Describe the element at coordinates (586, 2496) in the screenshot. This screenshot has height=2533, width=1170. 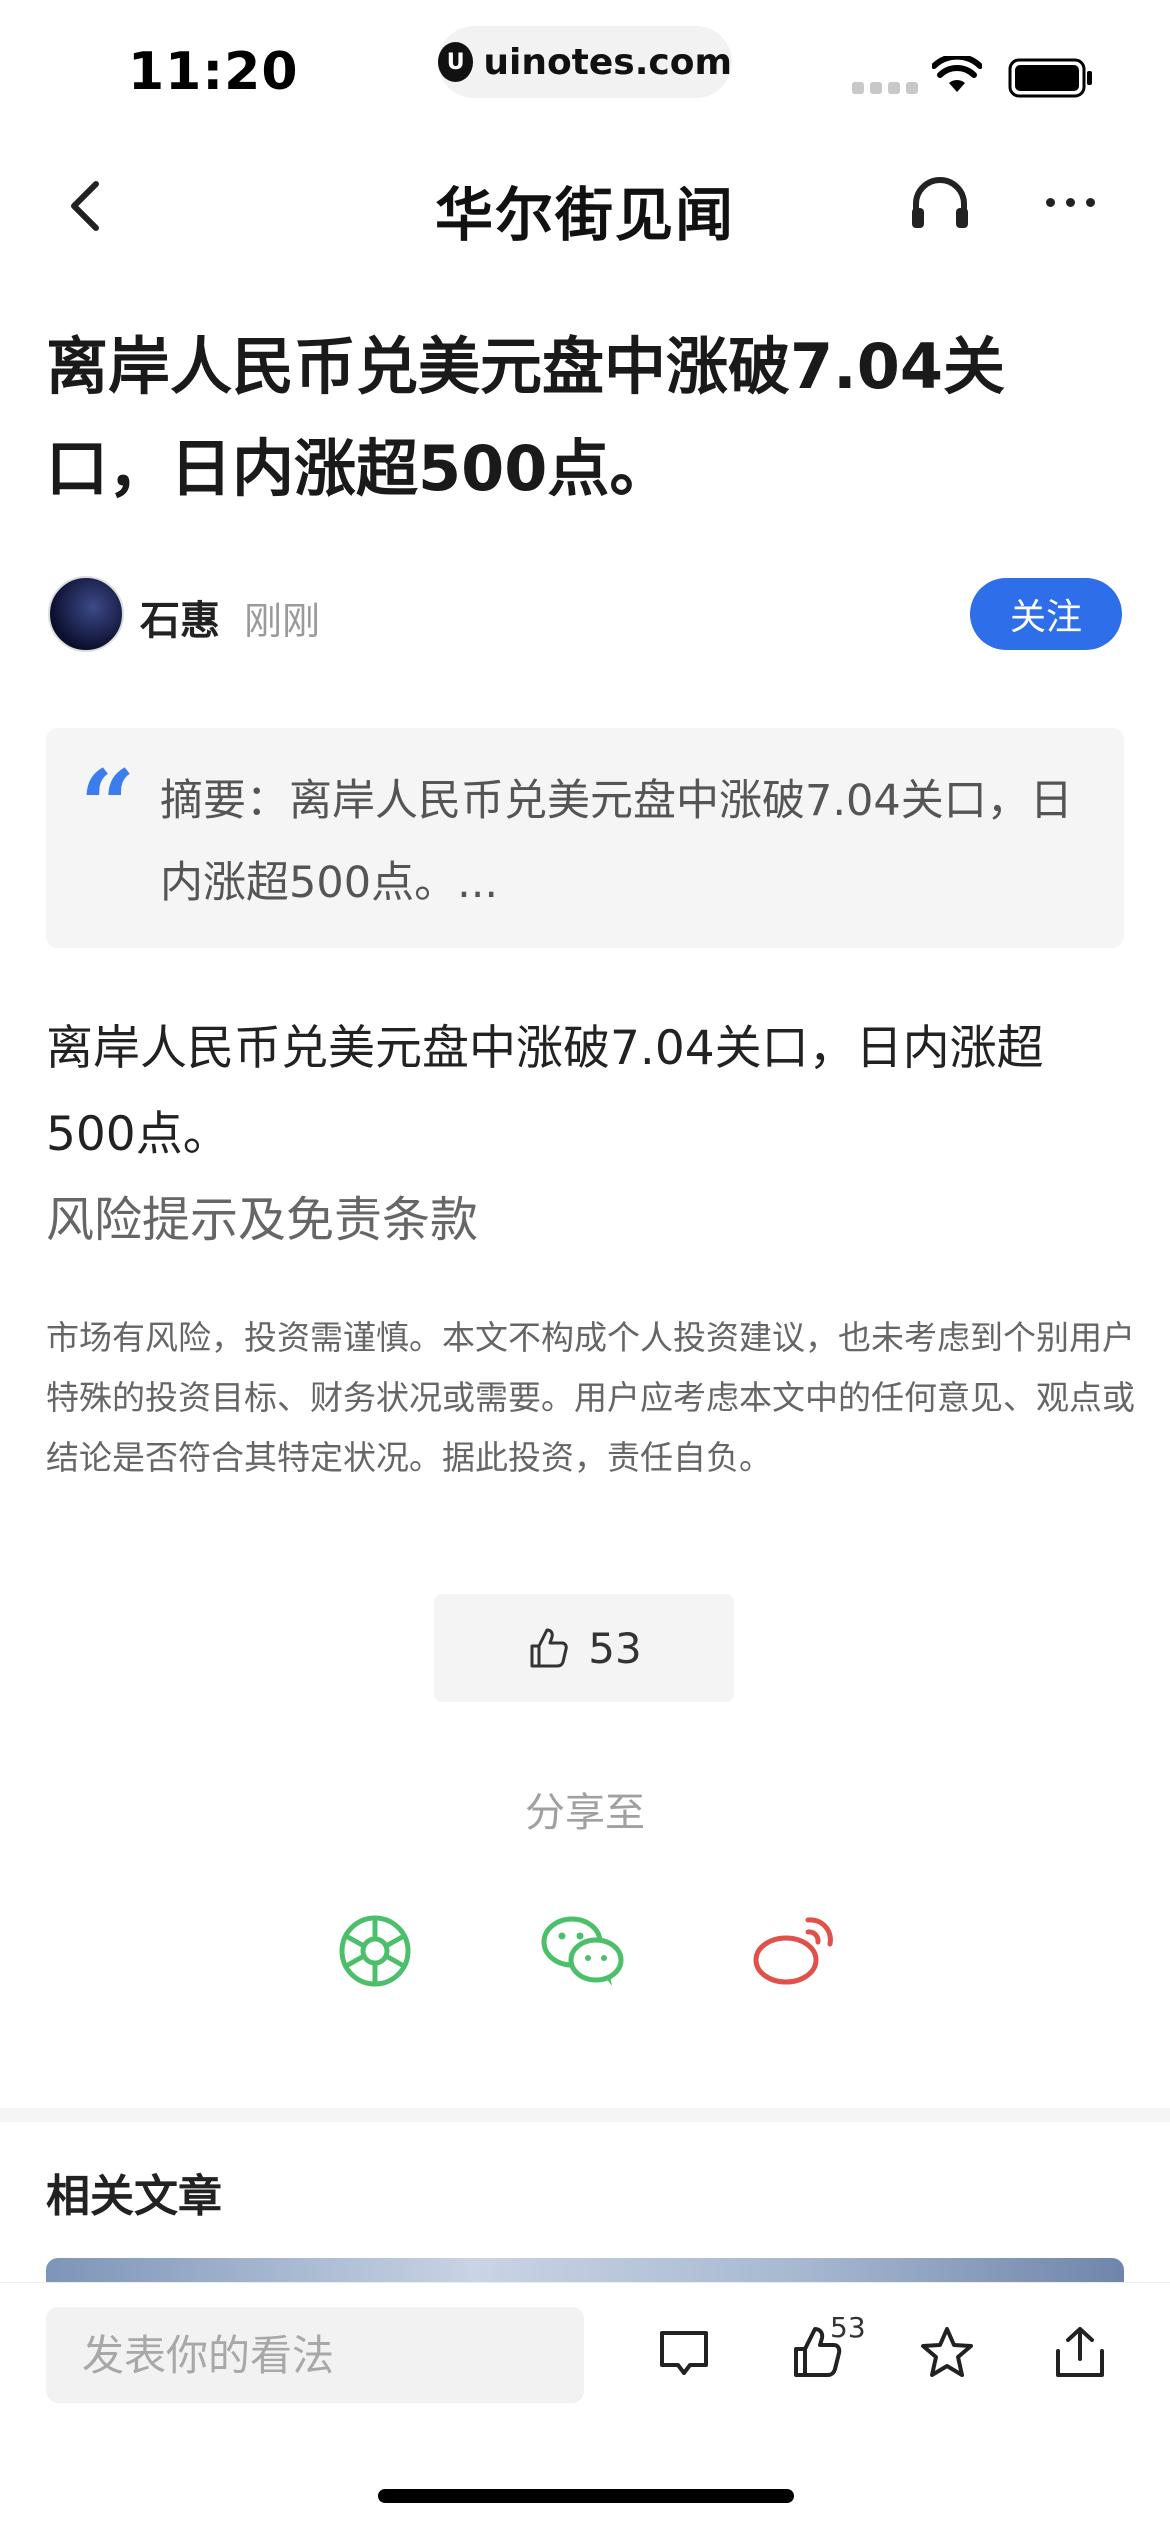
I see `home-indicator` at that location.